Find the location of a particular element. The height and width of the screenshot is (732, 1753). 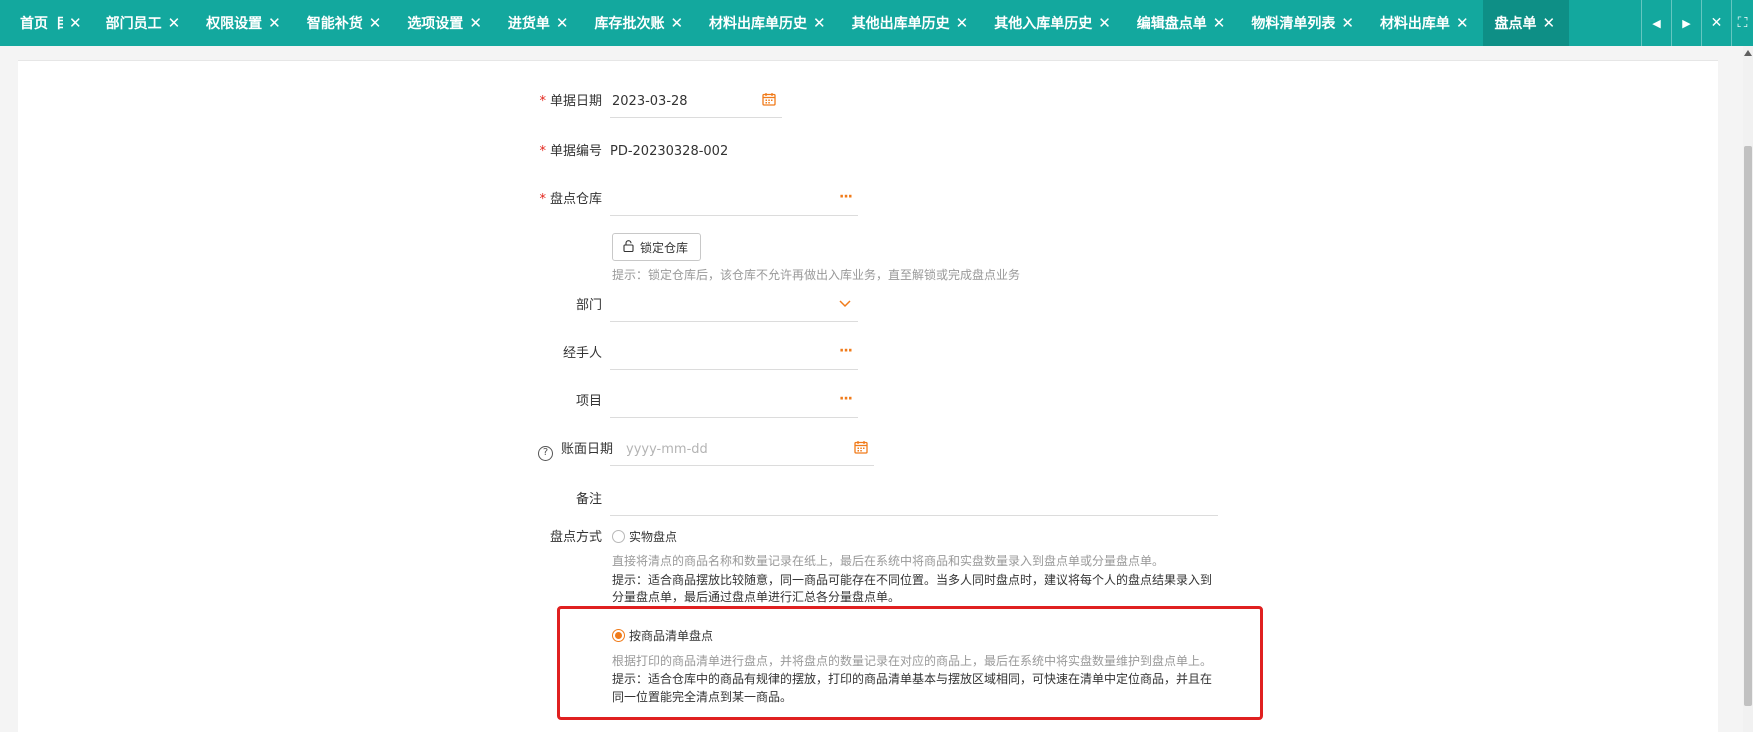

tab-material-out-history: 材料出库单历史 ✕ is located at coordinates (768, 23).